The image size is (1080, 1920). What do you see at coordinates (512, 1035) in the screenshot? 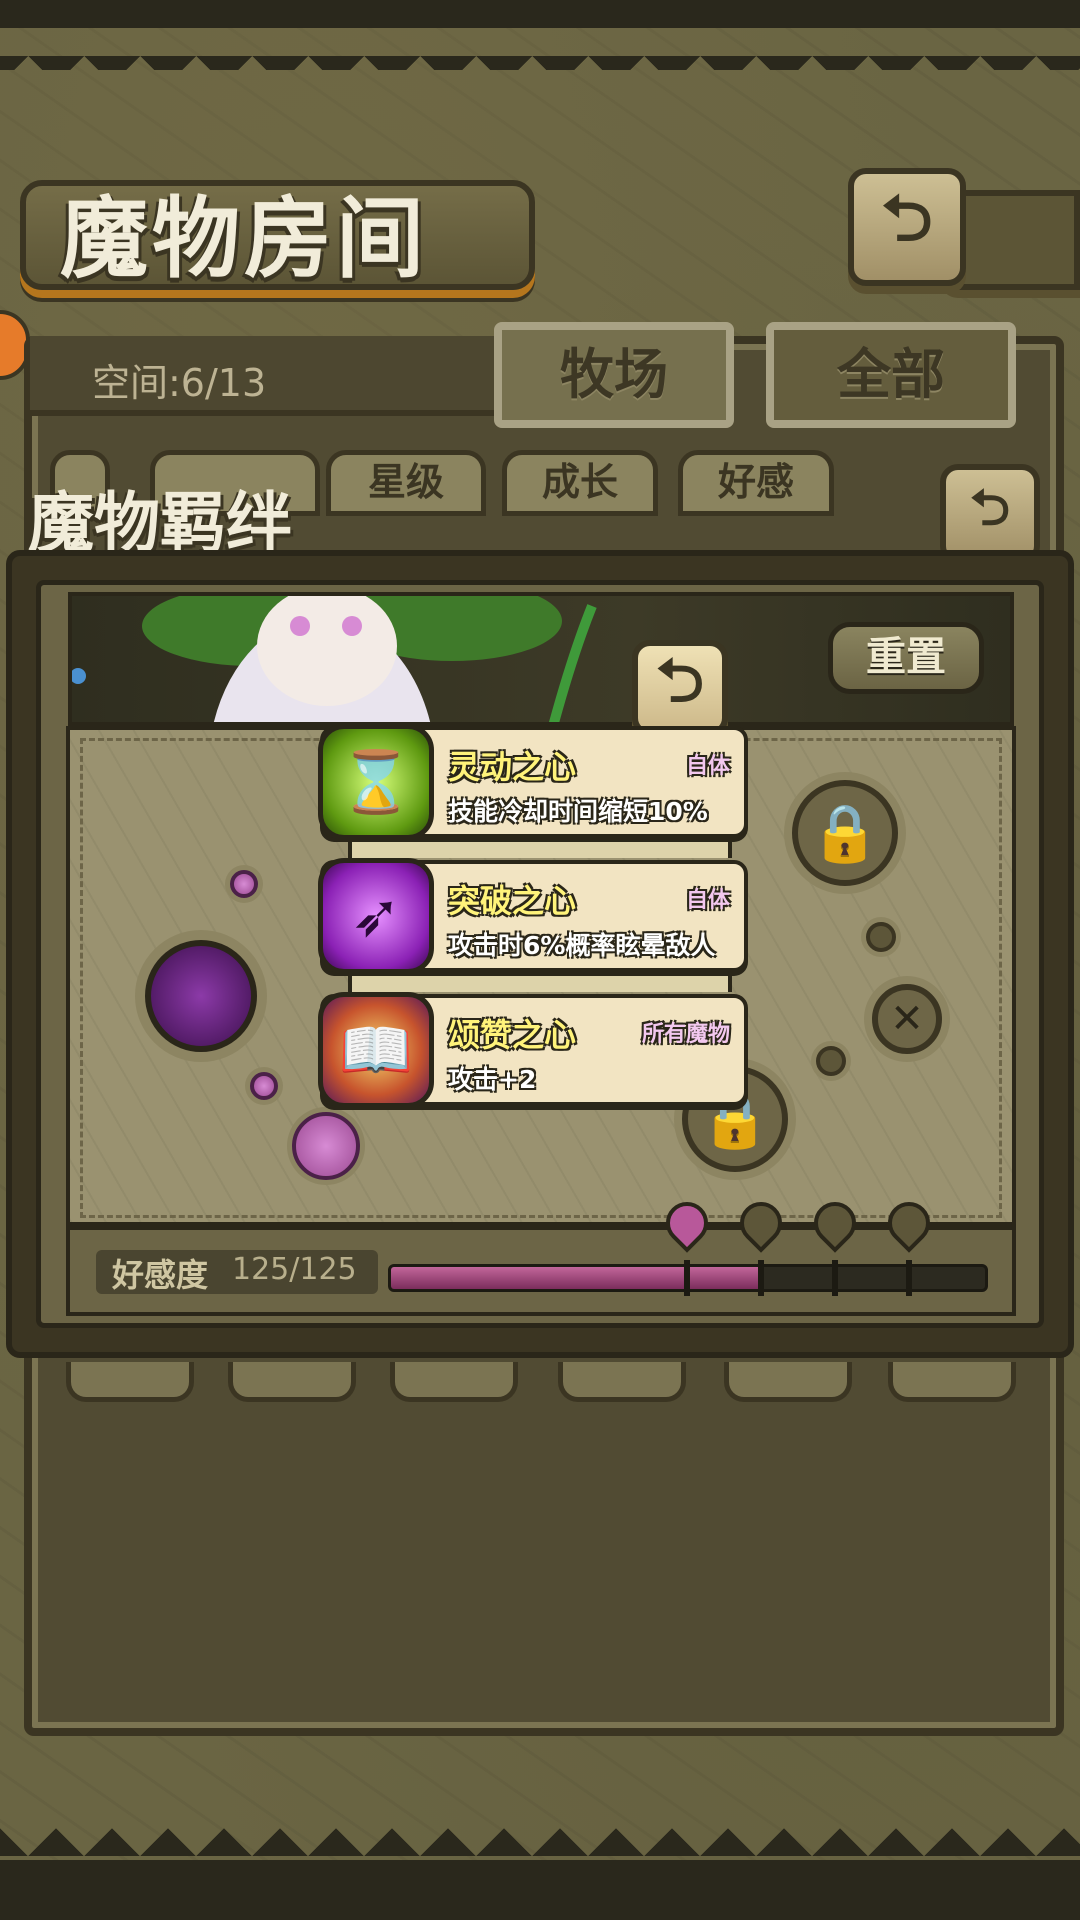
I see `skill-name: 颂赞之心` at bounding box center [512, 1035].